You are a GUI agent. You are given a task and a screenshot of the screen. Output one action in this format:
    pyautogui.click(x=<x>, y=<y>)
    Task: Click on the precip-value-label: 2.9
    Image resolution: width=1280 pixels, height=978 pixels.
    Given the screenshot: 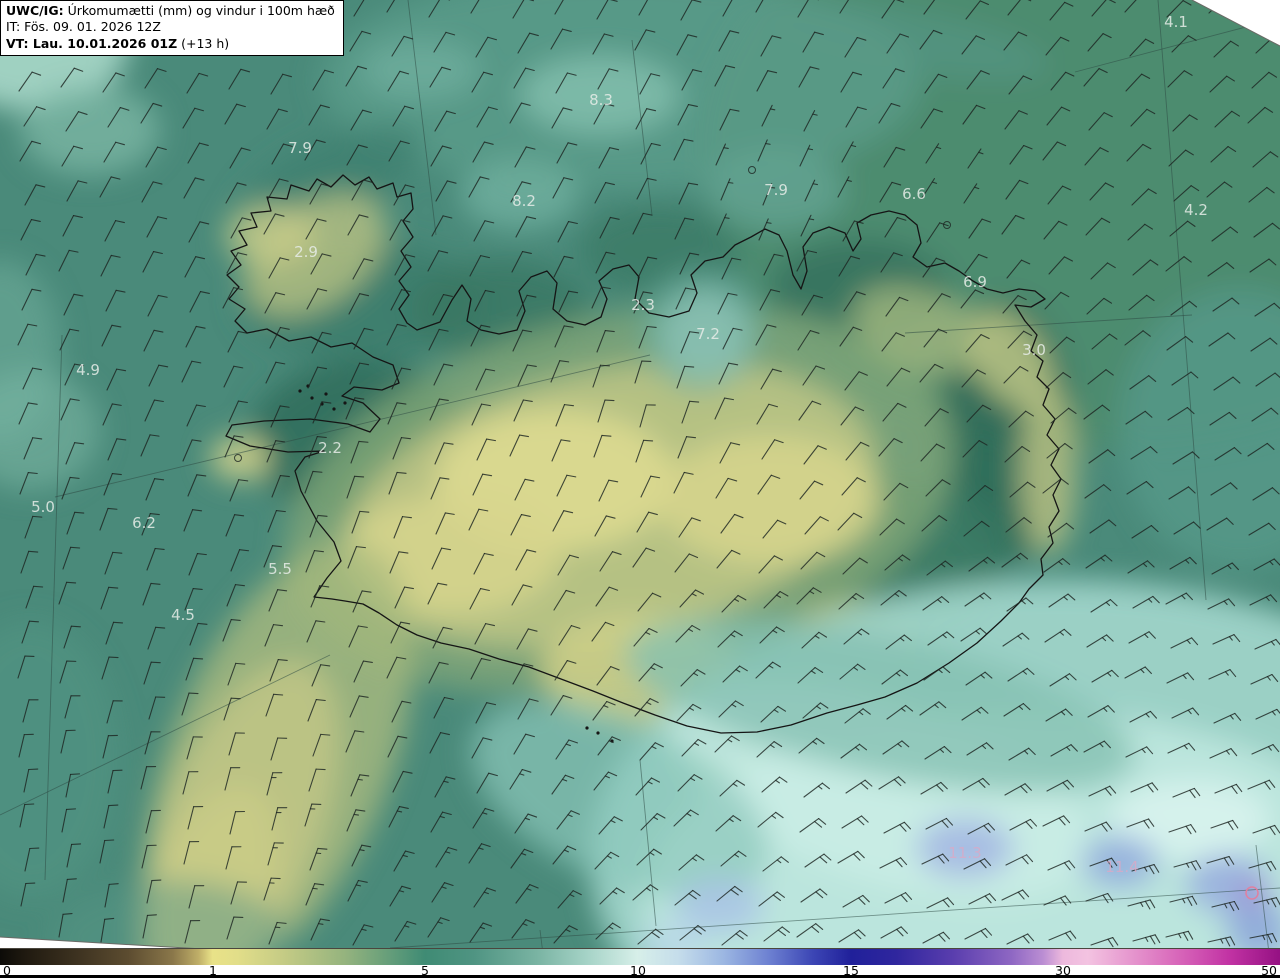 What is the action you would take?
    pyautogui.click(x=306, y=252)
    